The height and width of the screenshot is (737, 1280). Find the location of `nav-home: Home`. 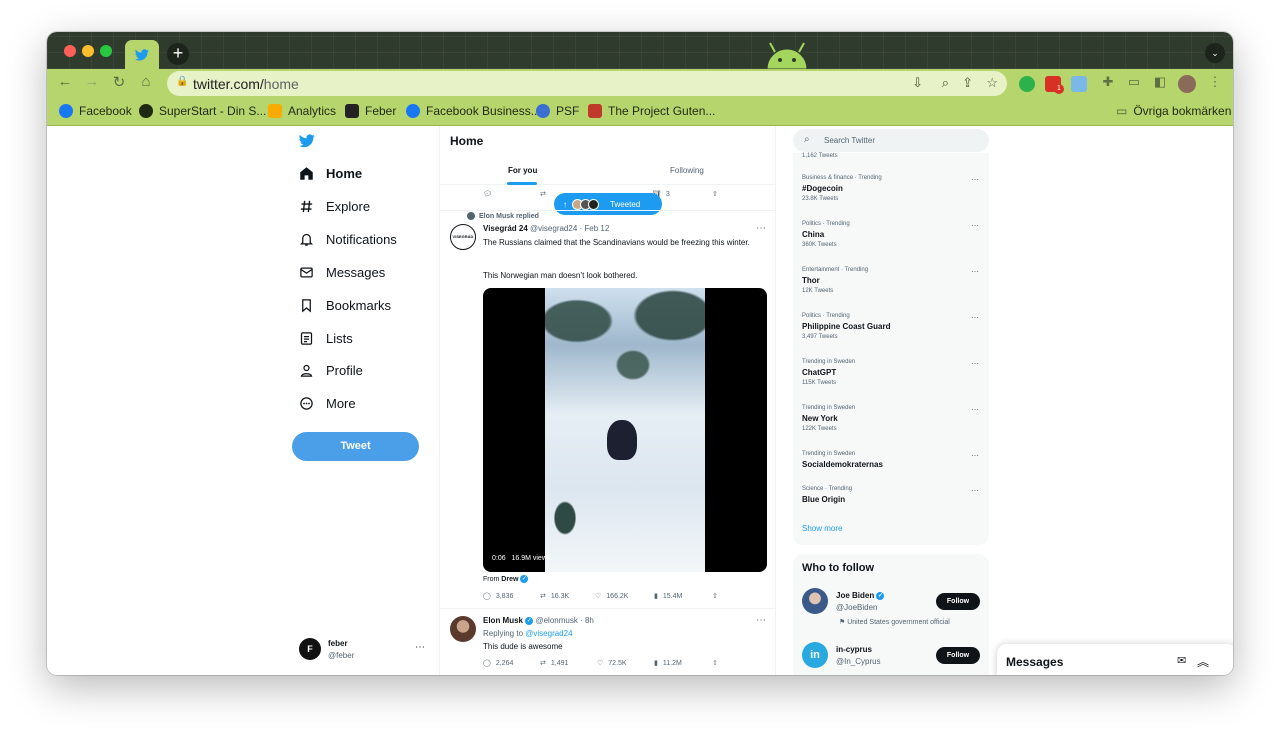

nav-home: Home is located at coordinates (330, 173).